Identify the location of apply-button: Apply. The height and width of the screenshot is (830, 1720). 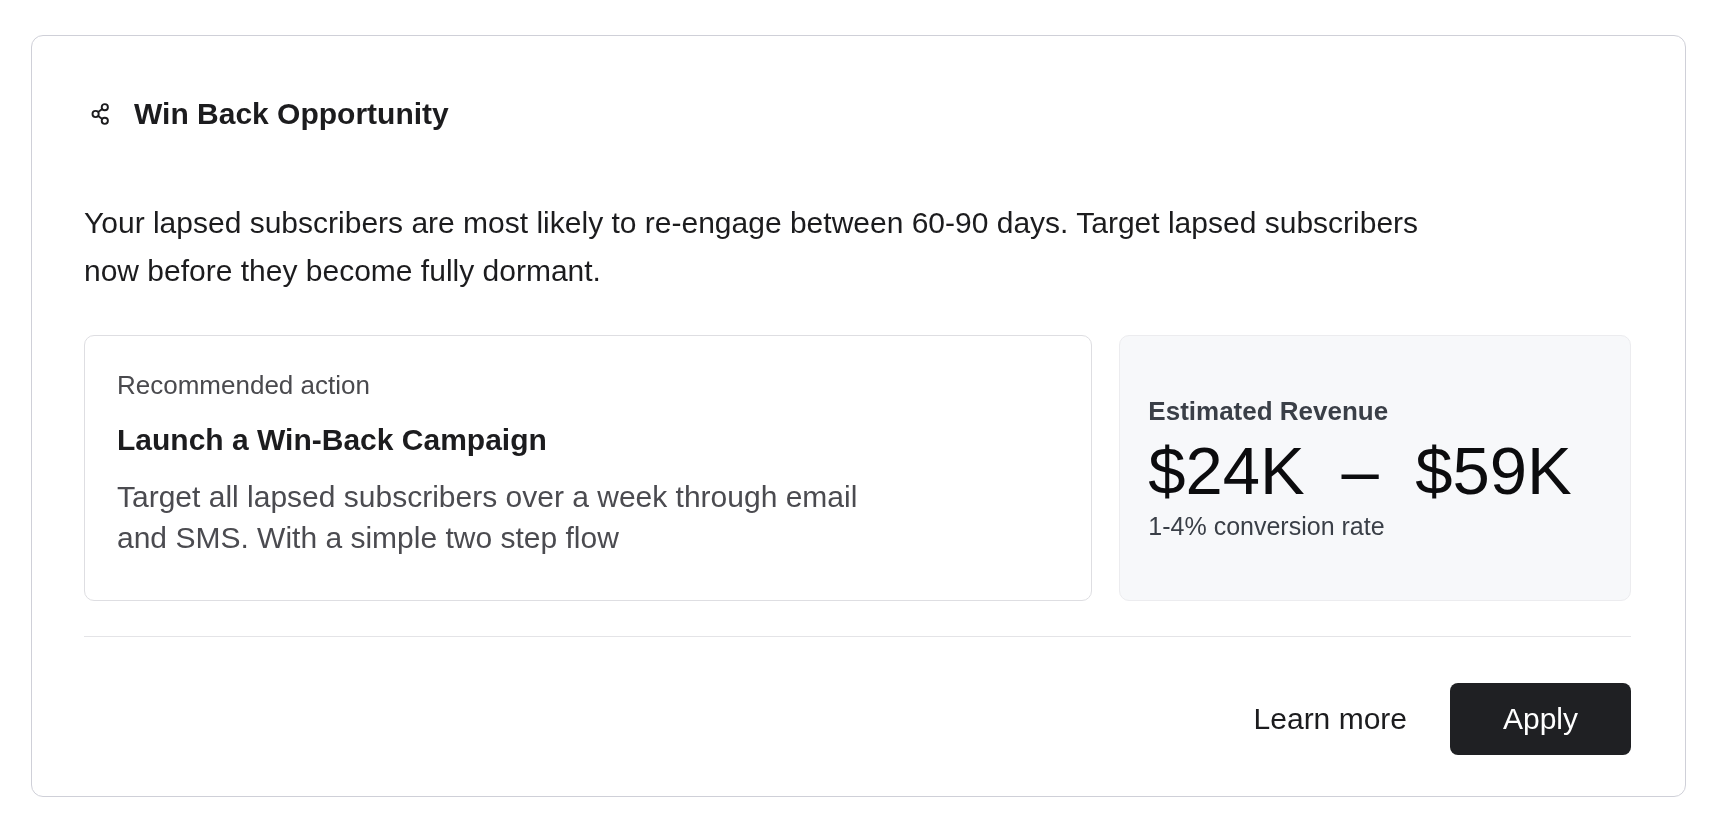
(1540, 719).